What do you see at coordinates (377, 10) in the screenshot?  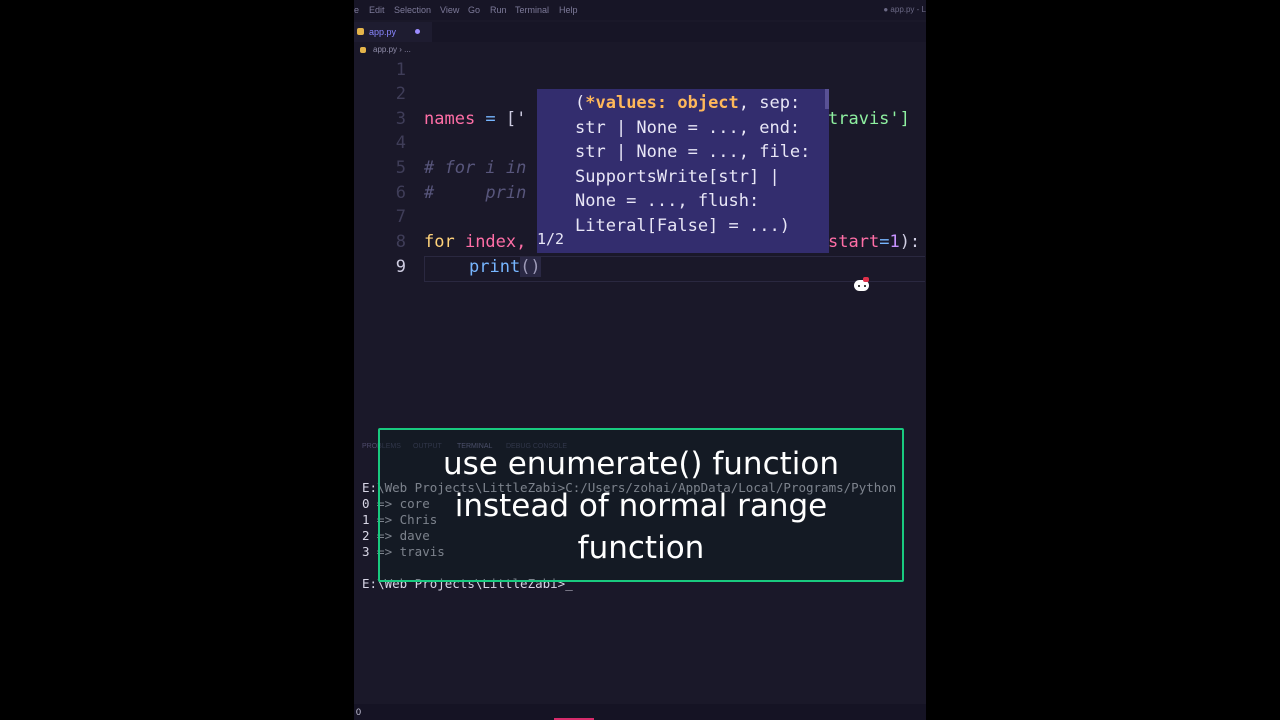 I see `menu-edit: Edit` at bounding box center [377, 10].